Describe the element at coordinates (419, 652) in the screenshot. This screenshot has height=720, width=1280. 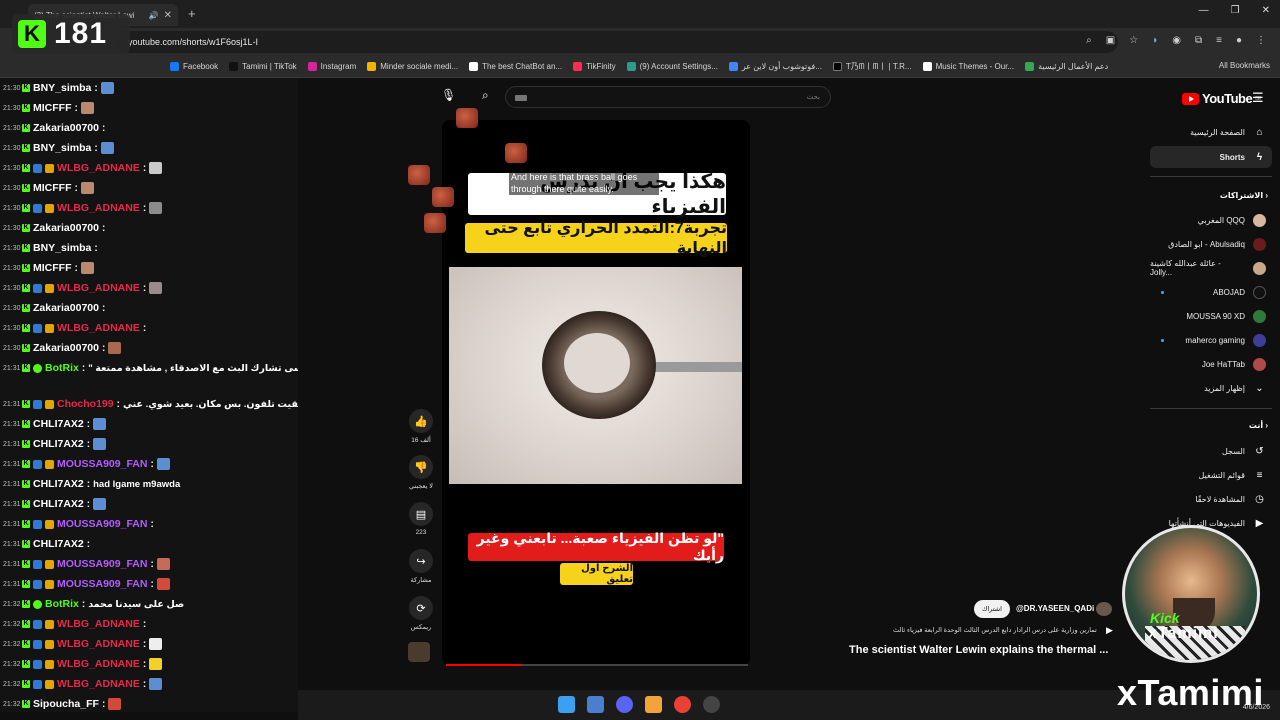
I see `sound-thumbnail` at that location.